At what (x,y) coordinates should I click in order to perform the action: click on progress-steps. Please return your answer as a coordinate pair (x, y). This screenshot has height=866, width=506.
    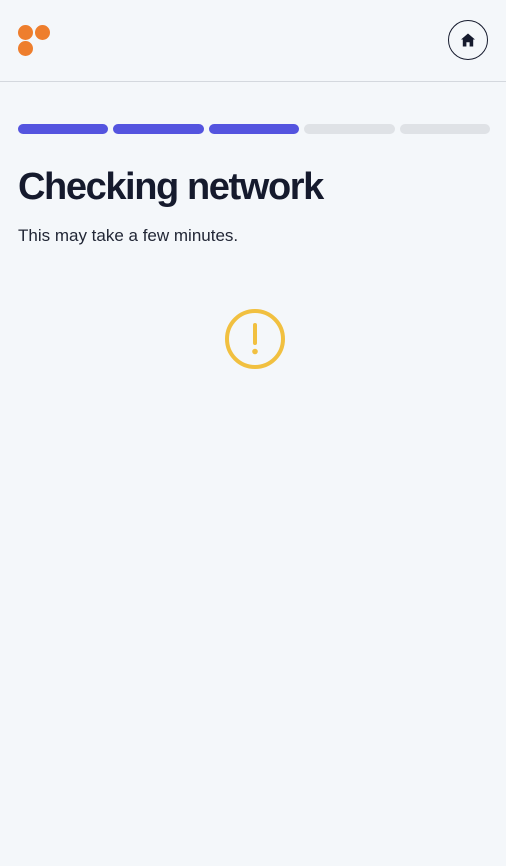
    Looking at the image, I should click on (254, 129).